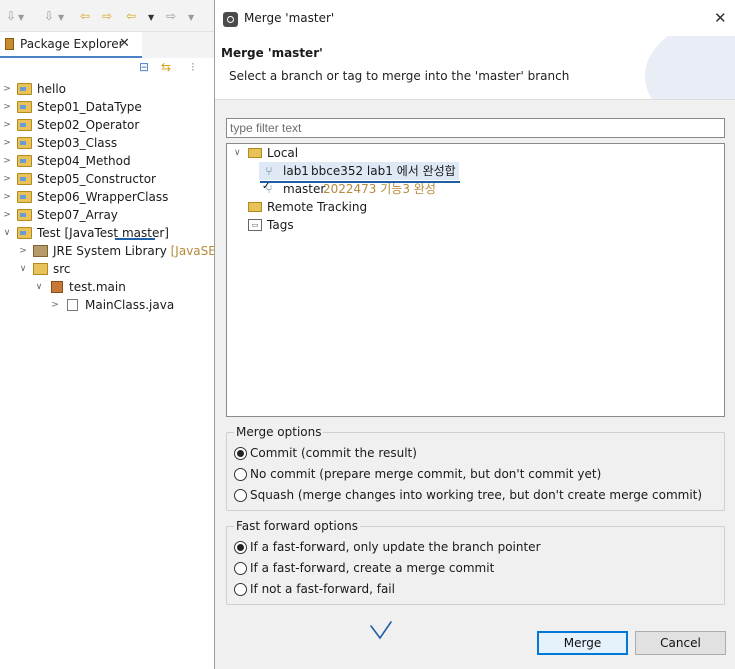  Describe the element at coordinates (110, 251) in the screenshot. I see `library-name: JRE System Library` at that location.